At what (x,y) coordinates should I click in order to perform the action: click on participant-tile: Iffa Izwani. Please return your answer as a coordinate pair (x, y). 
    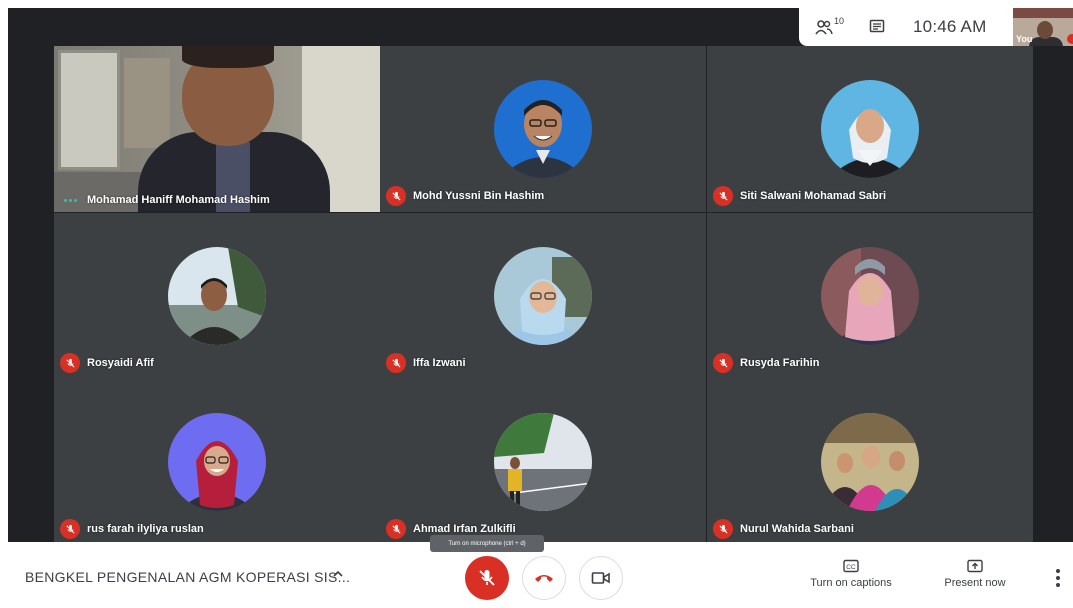
    Looking at the image, I should click on (543, 296).